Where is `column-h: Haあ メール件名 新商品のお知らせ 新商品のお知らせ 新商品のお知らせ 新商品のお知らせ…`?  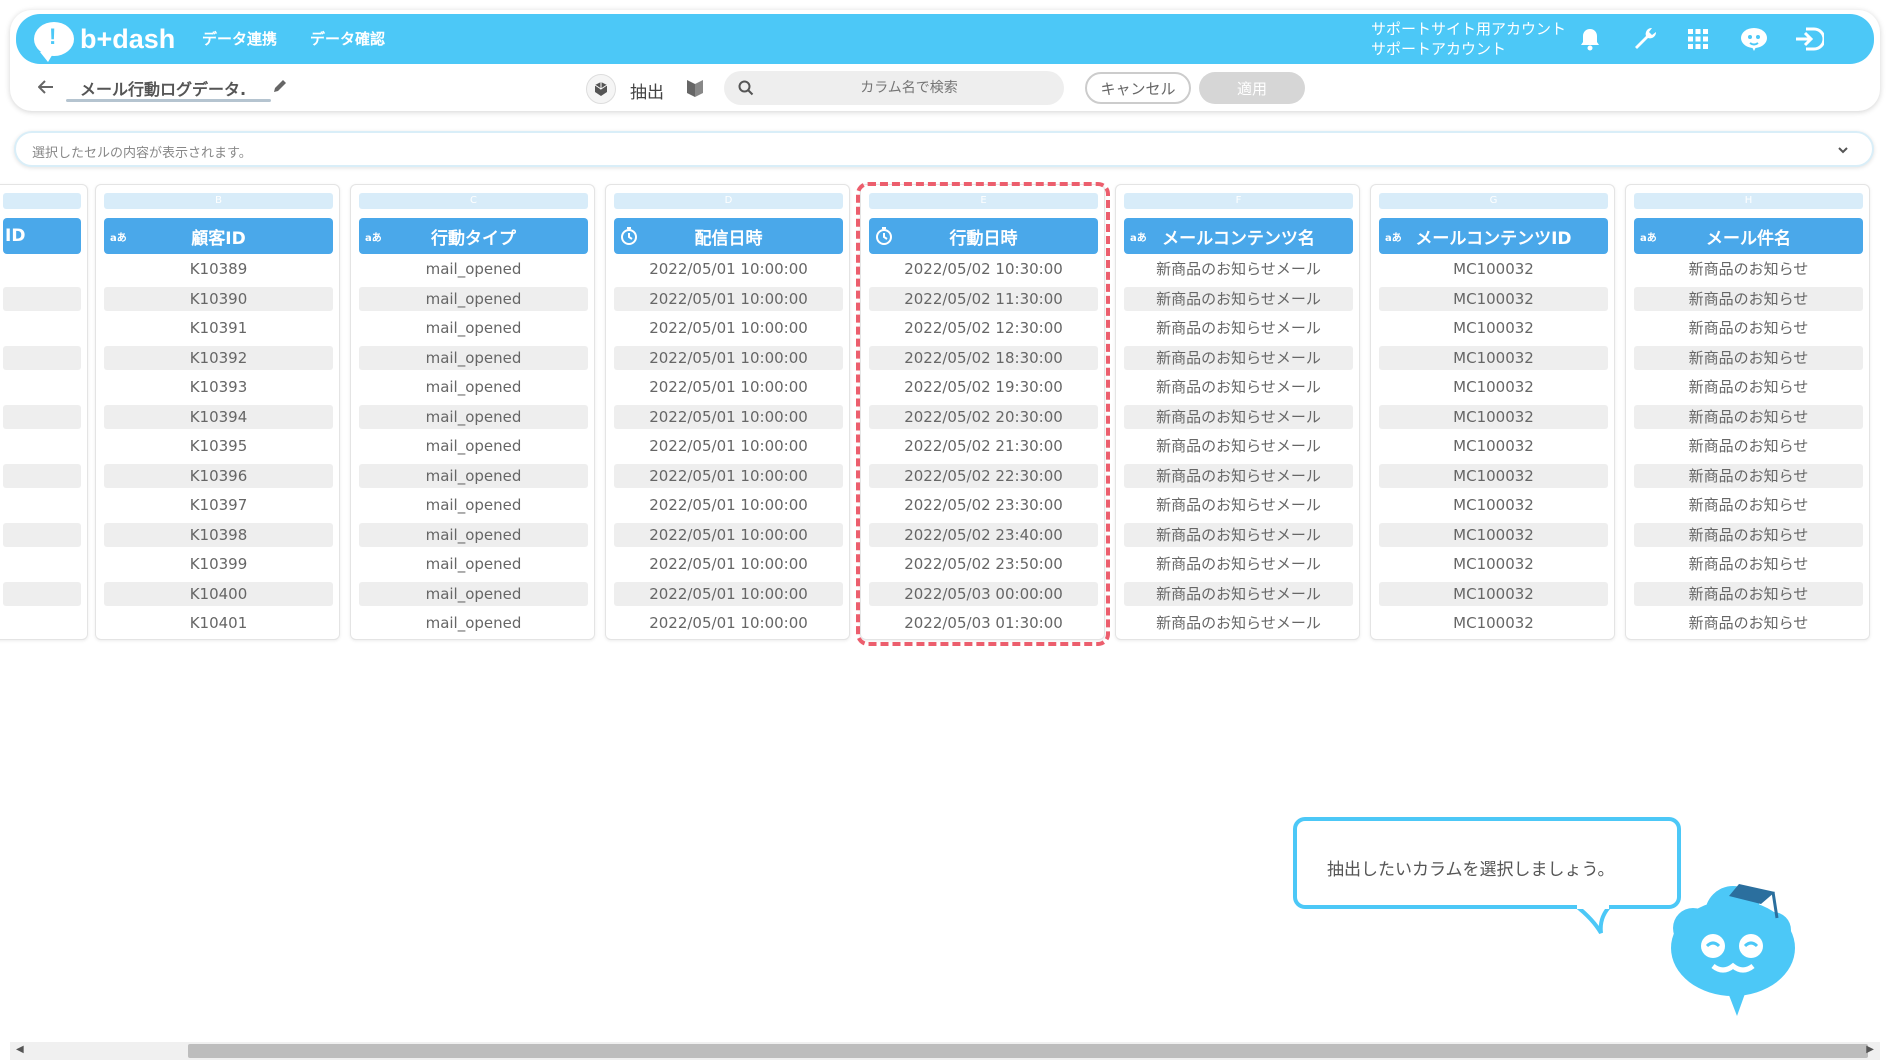 column-h: Haあ メール件名 新商品のお知らせ 新商品のお知らせ 新商品のお知らせ 新商品のお知らせ… is located at coordinates (1747, 412).